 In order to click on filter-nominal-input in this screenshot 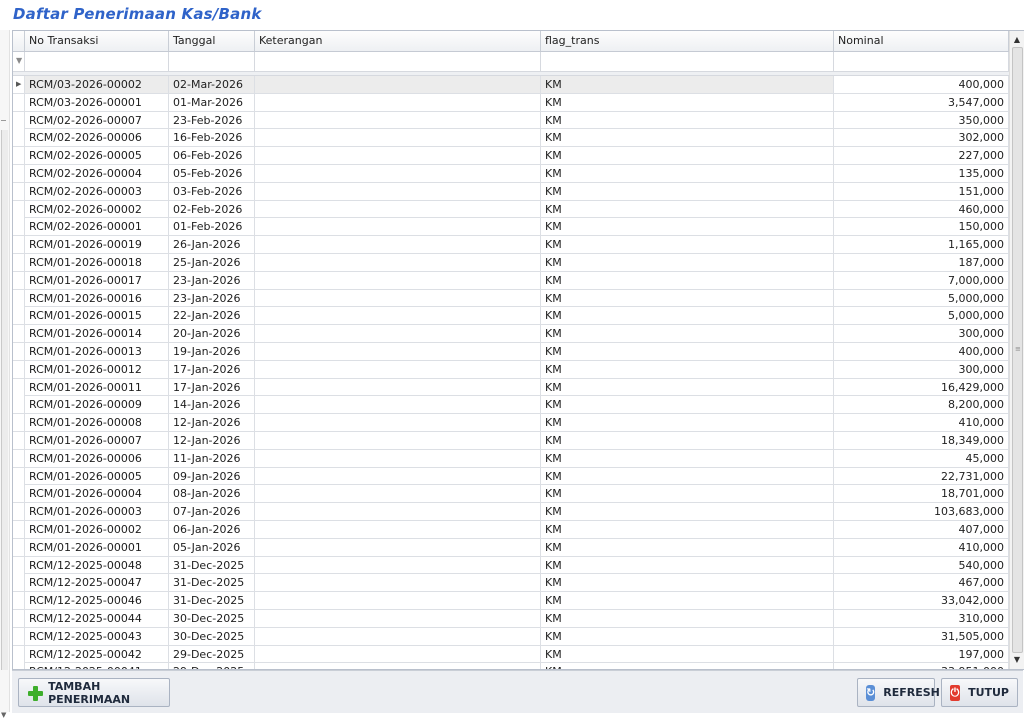, I will do `click(921, 61)`.